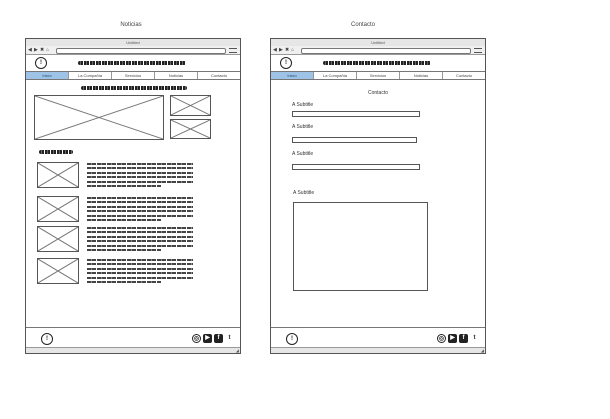  Describe the element at coordinates (362, 25) in the screenshot. I see `page-label-contact: Contacto` at that location.